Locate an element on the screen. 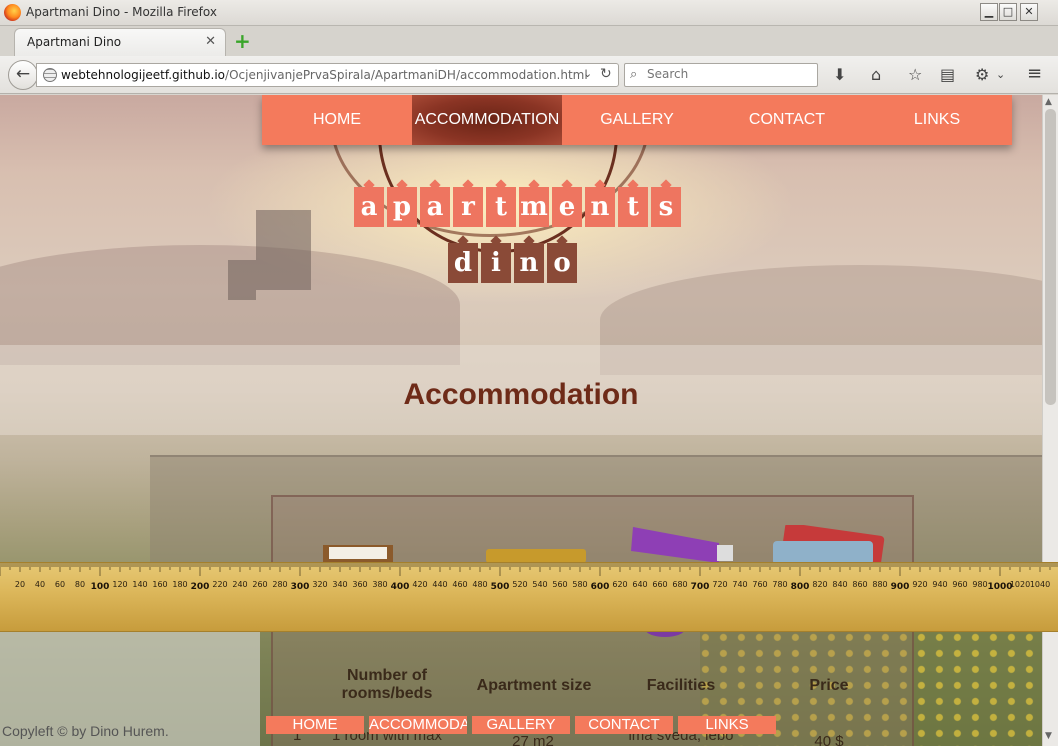 The image size is (1058, 746). ruler-label: 760 is located at coordinates (759, 584).